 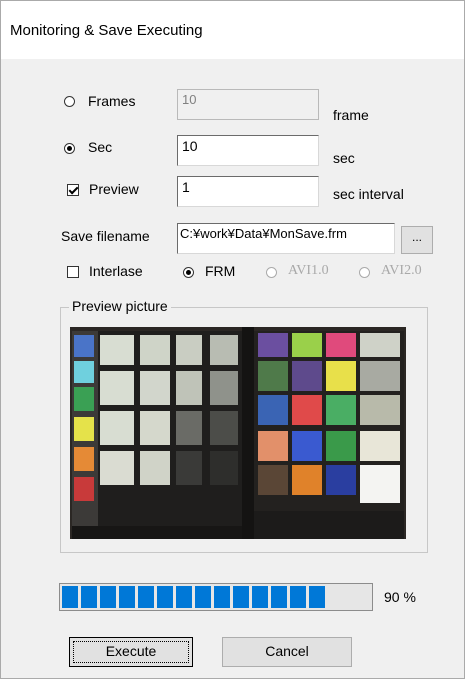 I want to click on preview-checkbox, so click(x=73, y=190).